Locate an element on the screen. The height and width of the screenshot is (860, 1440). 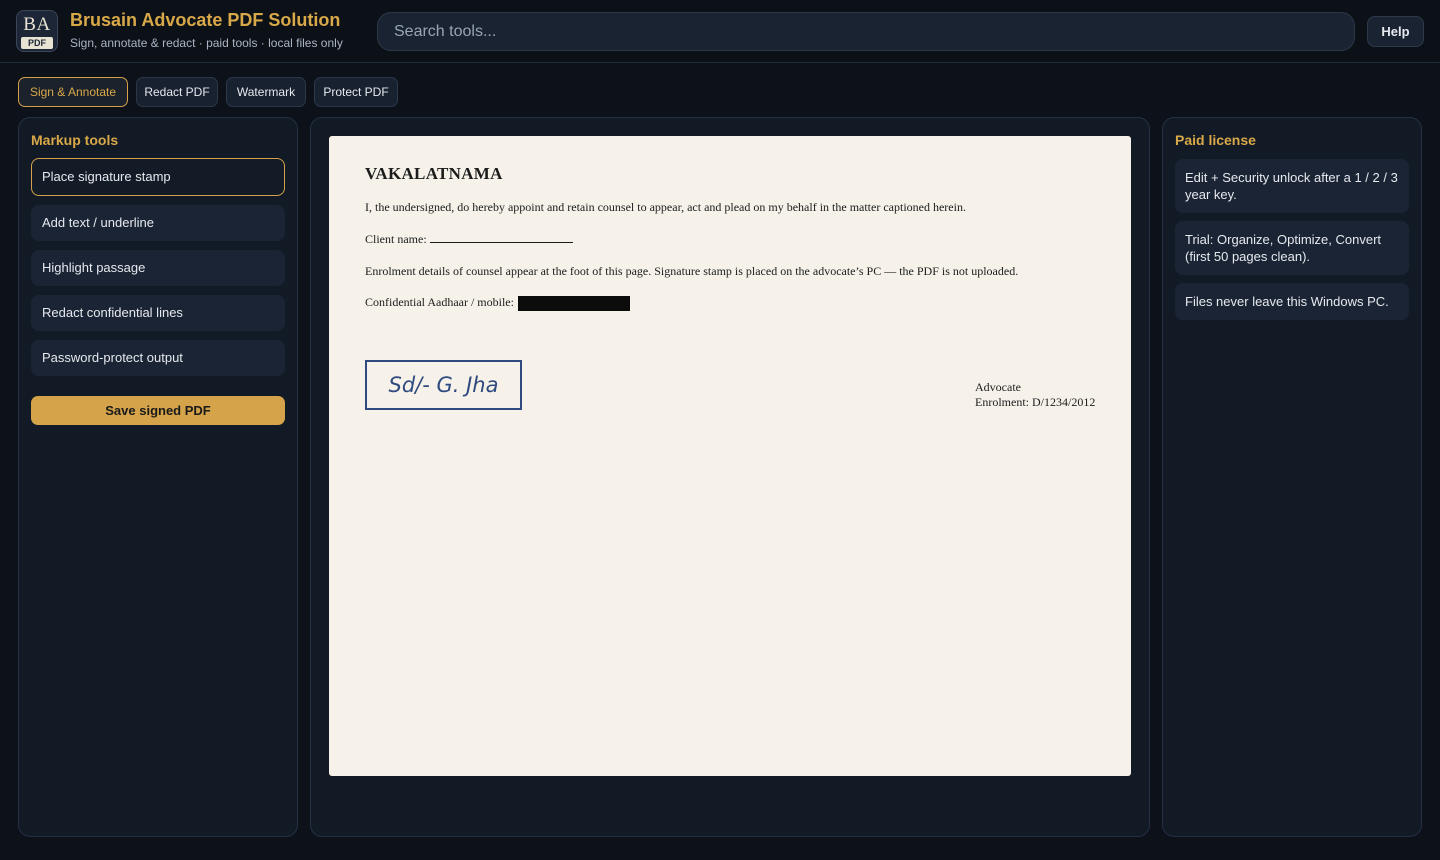
confidential-line: Confidential Aadhaar / mobile: is located at coordinates (497, 303).